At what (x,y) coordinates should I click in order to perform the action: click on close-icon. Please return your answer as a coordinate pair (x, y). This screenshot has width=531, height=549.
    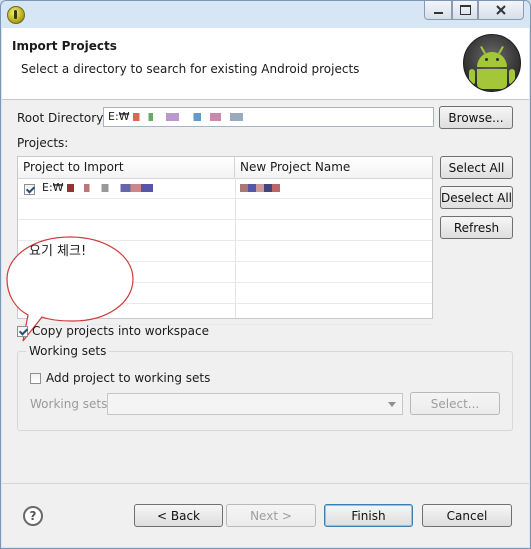
    Looking at the image, I should click on (501, 10).